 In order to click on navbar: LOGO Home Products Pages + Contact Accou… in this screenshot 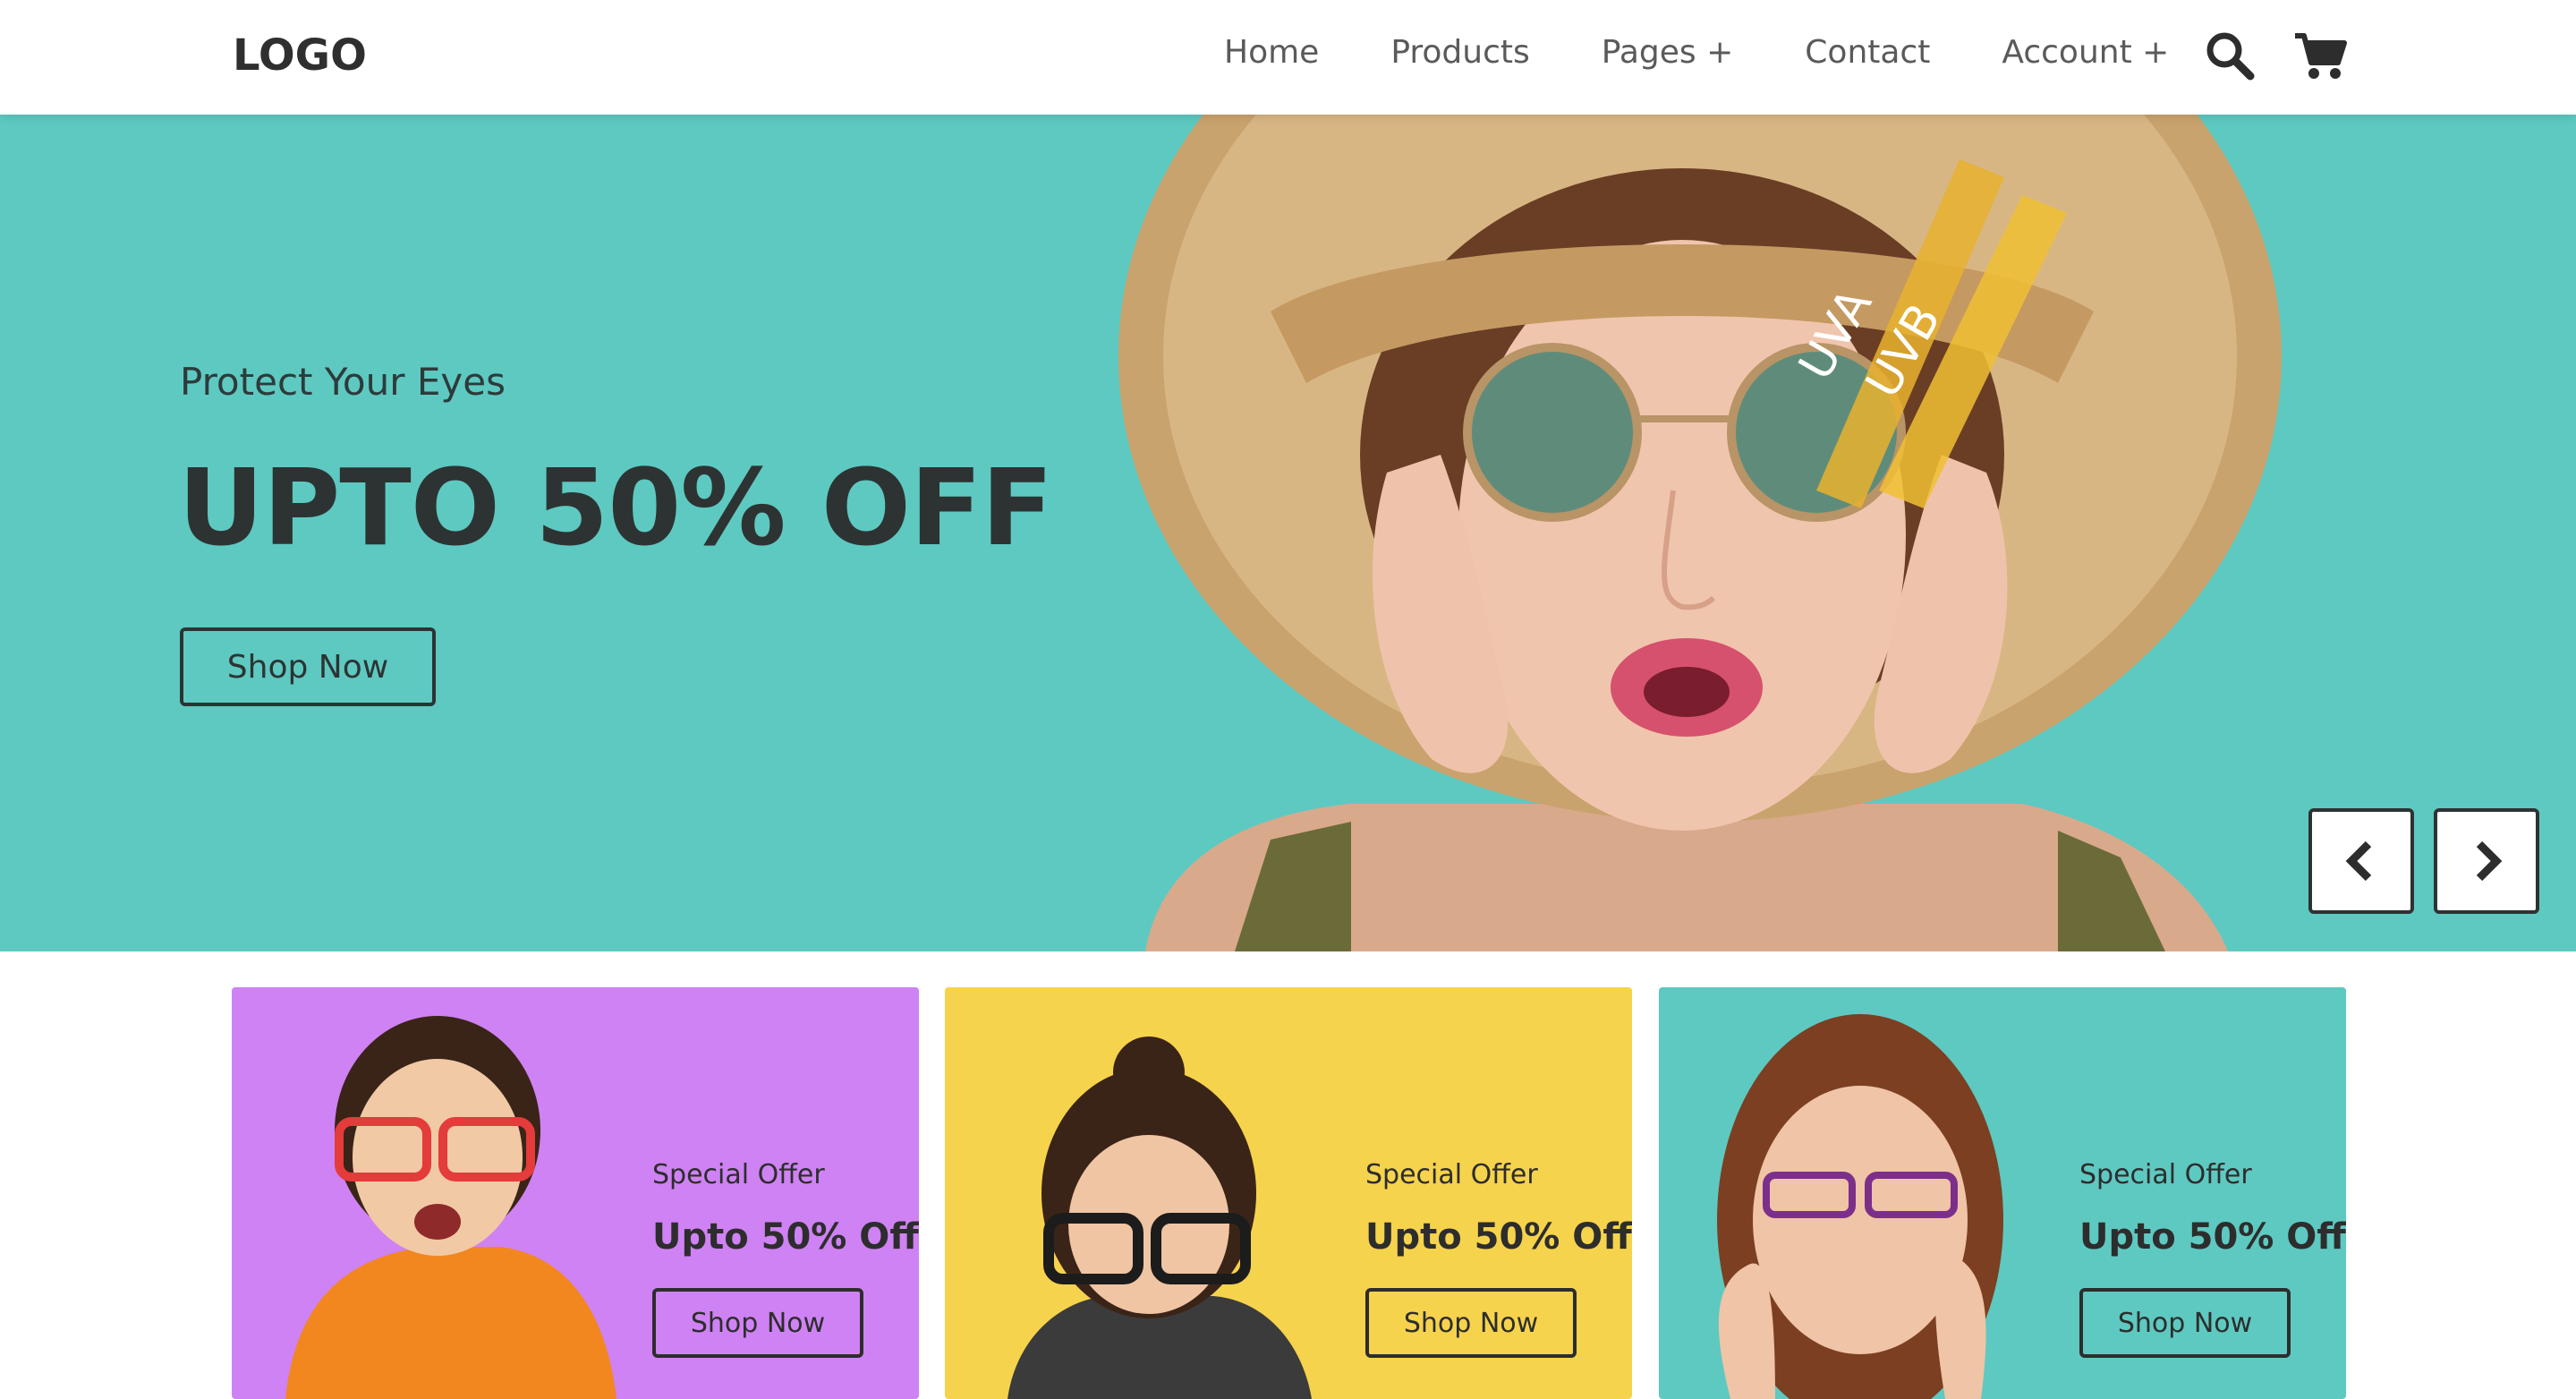, I will do `click(1288, 57)`.